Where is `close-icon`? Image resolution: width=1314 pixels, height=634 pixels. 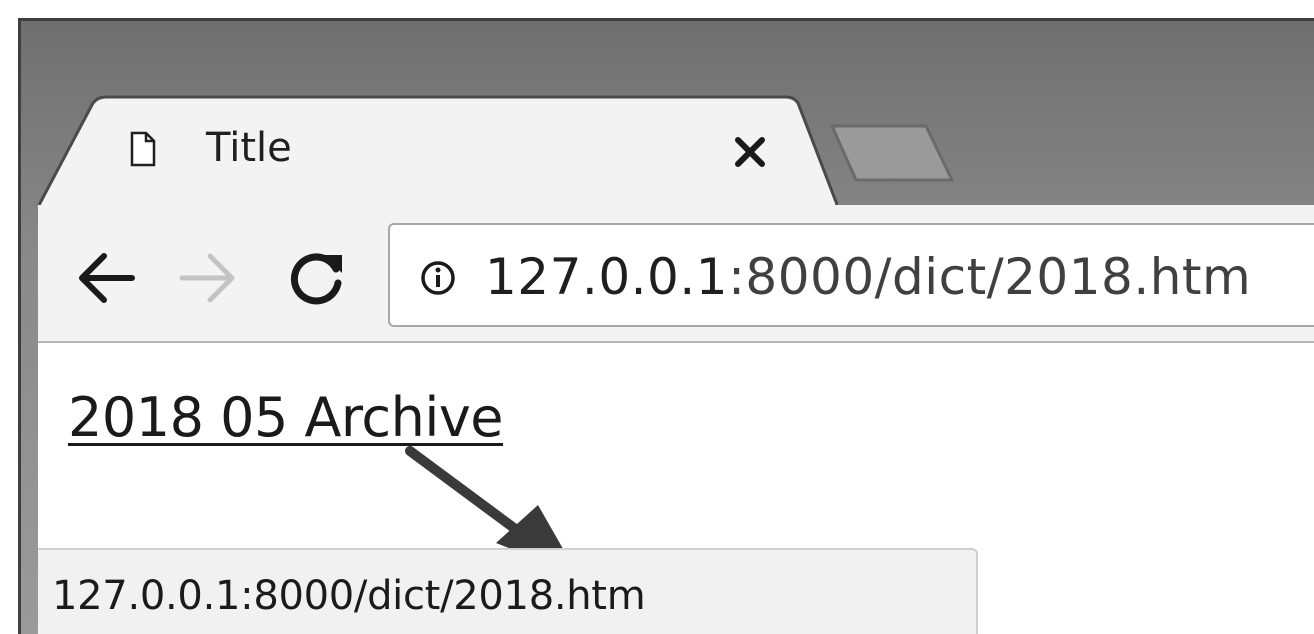
close-icon is located at coordinates (750, 152).